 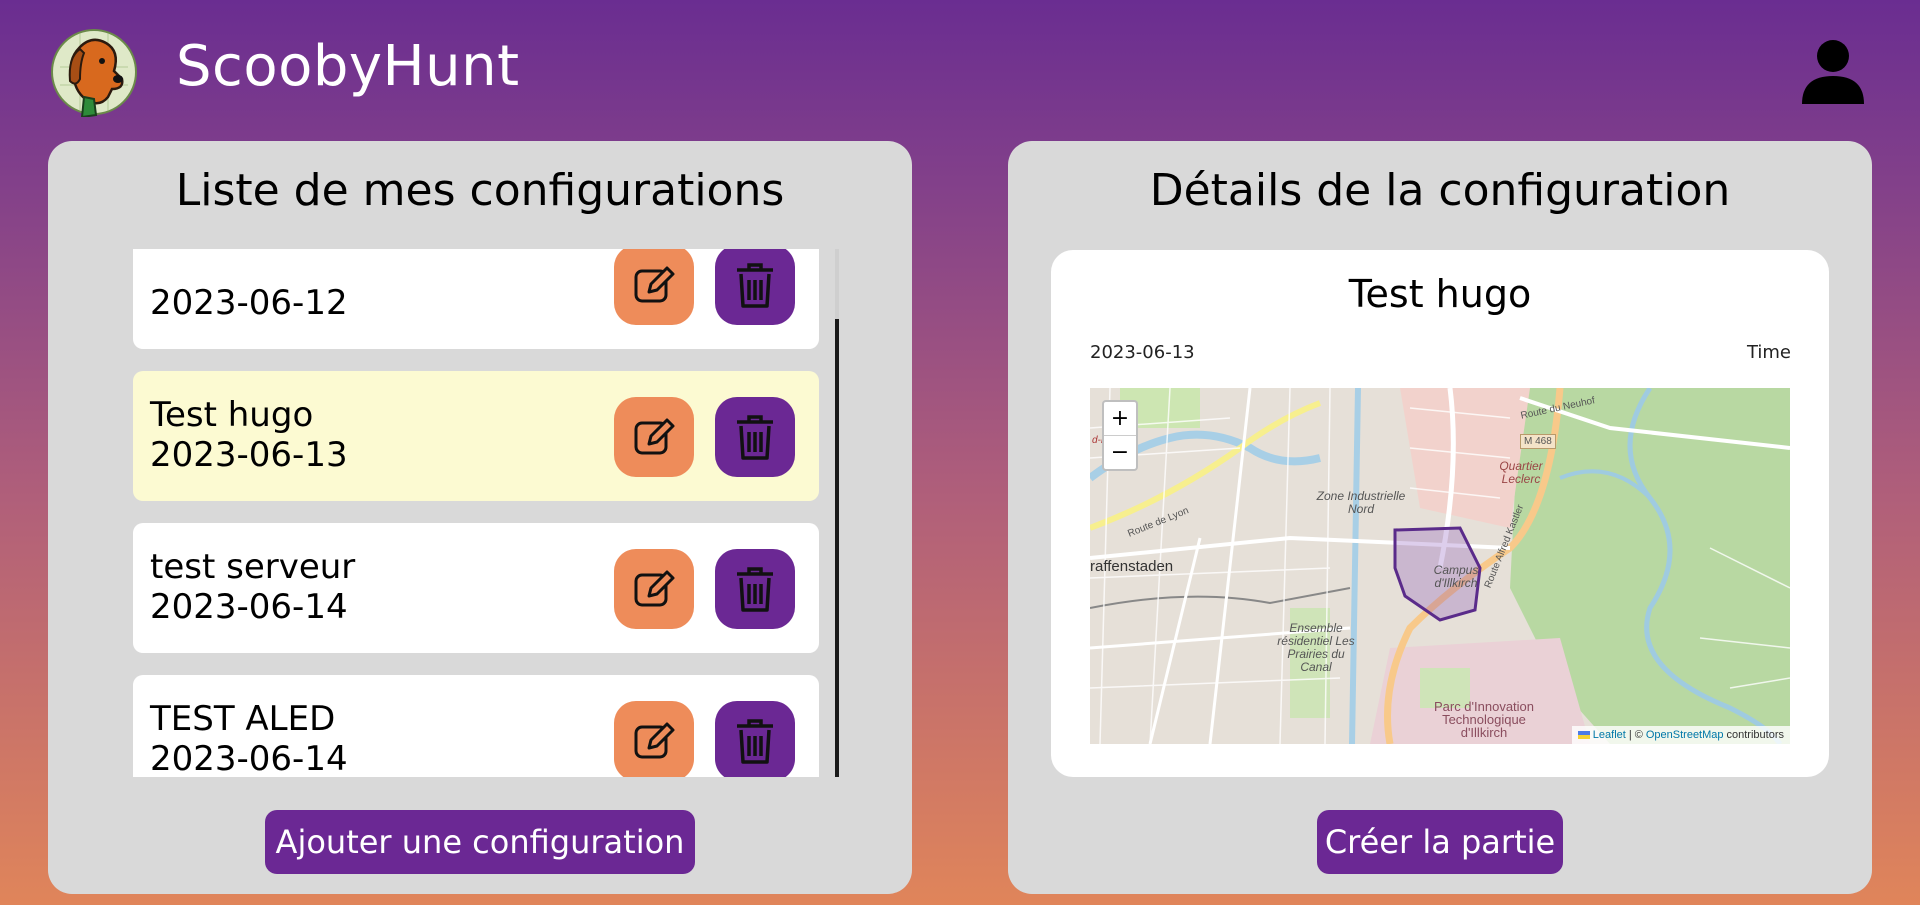 What do you see at coordinates (1440, 190) in the screenshot?
I see `panel-title: Détails de la configuration` at bounding box center [1440, 190].